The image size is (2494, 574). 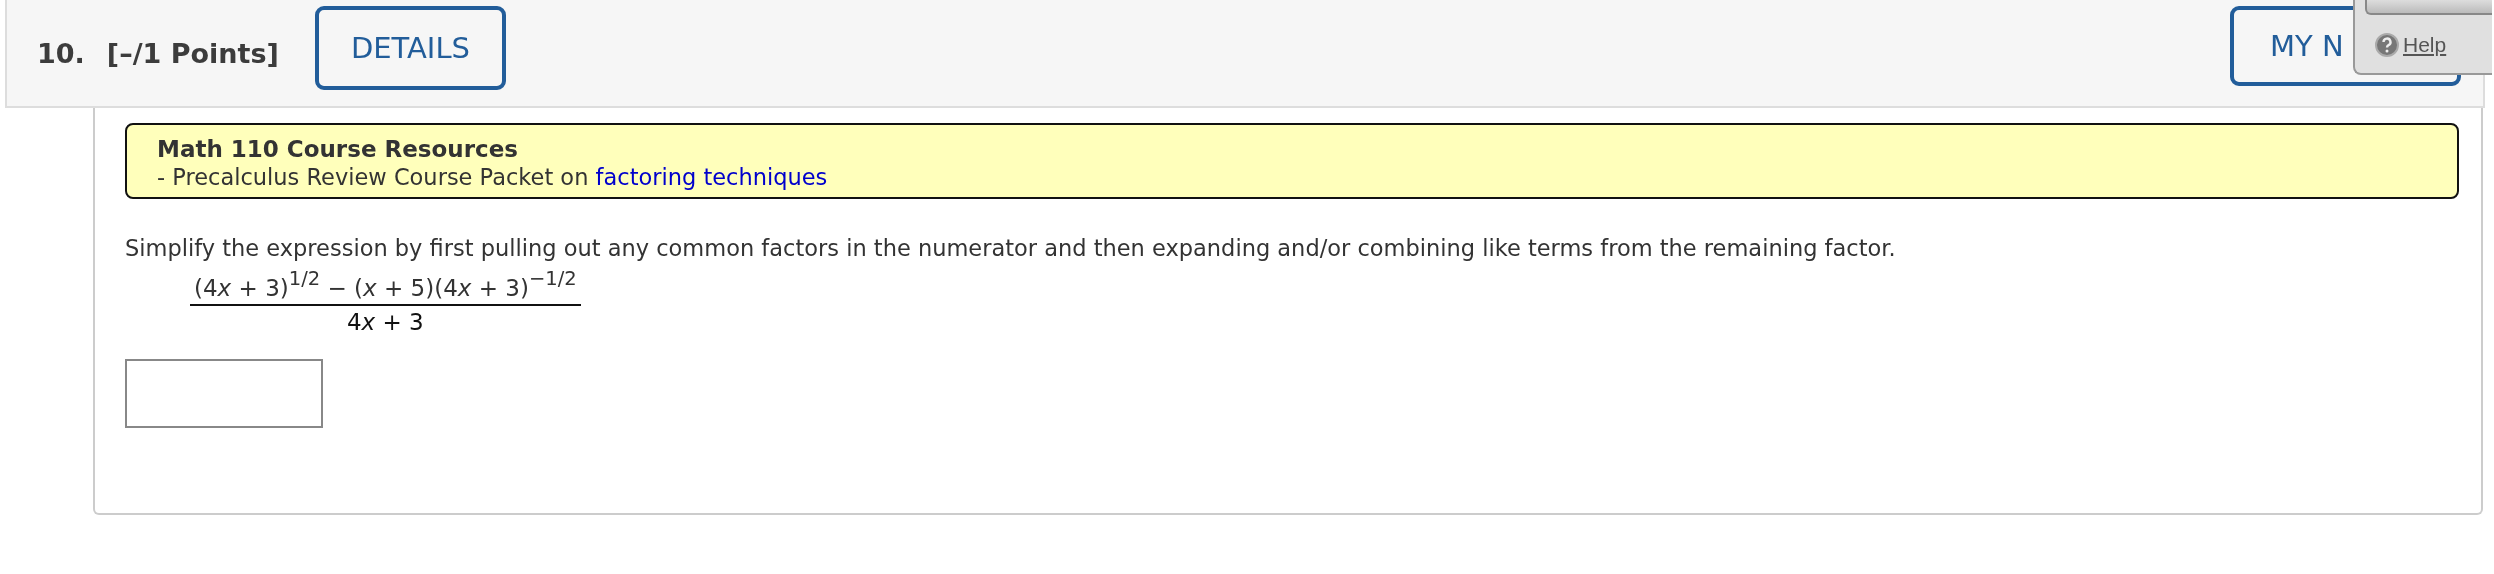 I want to click on resources-title: Math 110 Course Resources, so click(x=338, y=149).